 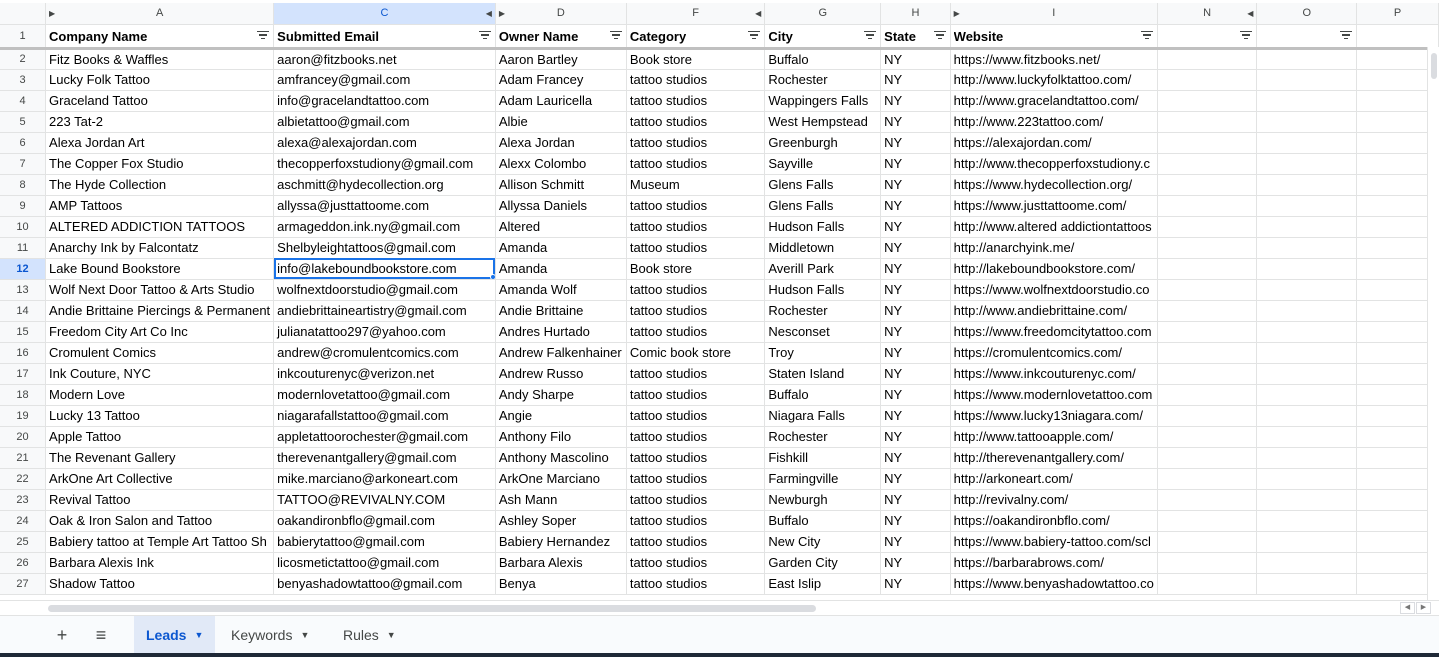 I want to click on table-cell: Alexa Jordan, so click(x=561, y=143).